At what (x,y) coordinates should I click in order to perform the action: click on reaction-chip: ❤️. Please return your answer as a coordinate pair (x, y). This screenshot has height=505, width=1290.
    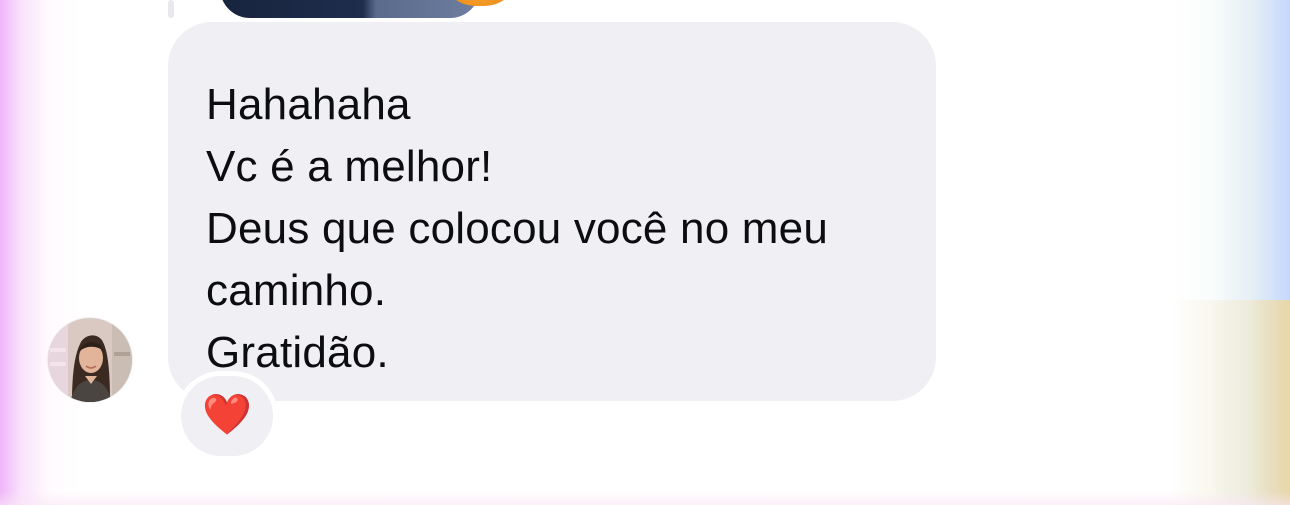
    Looking at the image, I should click on (227, 416).